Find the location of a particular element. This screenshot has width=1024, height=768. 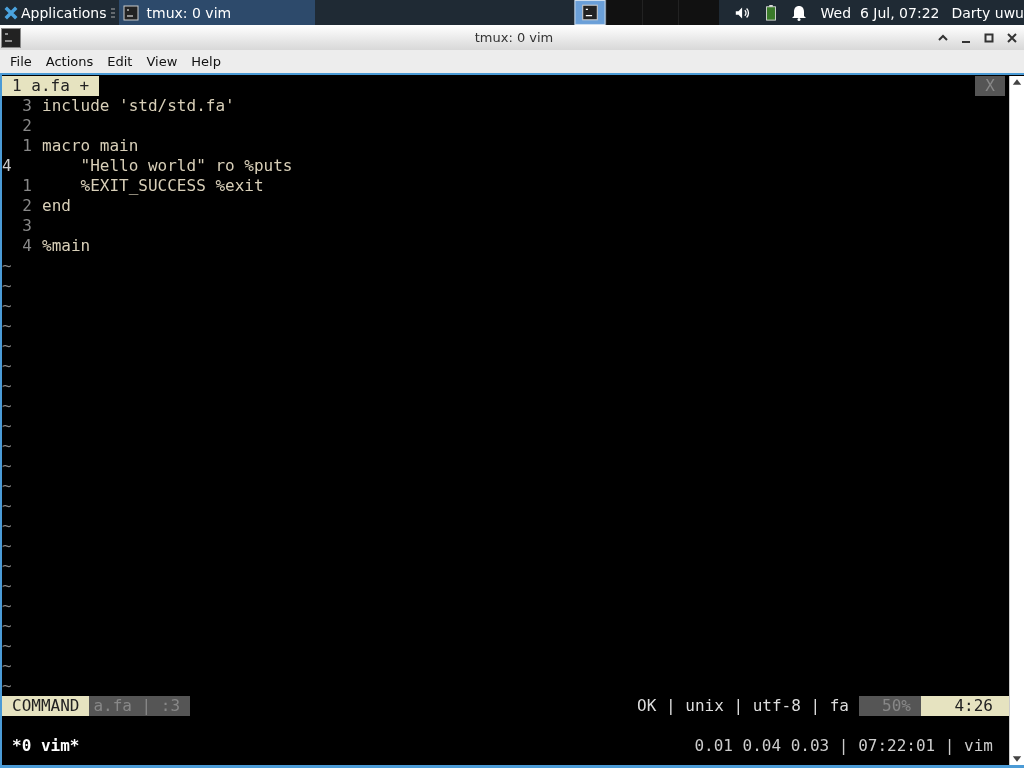

separator-icon is located at coordinates (112, 12).